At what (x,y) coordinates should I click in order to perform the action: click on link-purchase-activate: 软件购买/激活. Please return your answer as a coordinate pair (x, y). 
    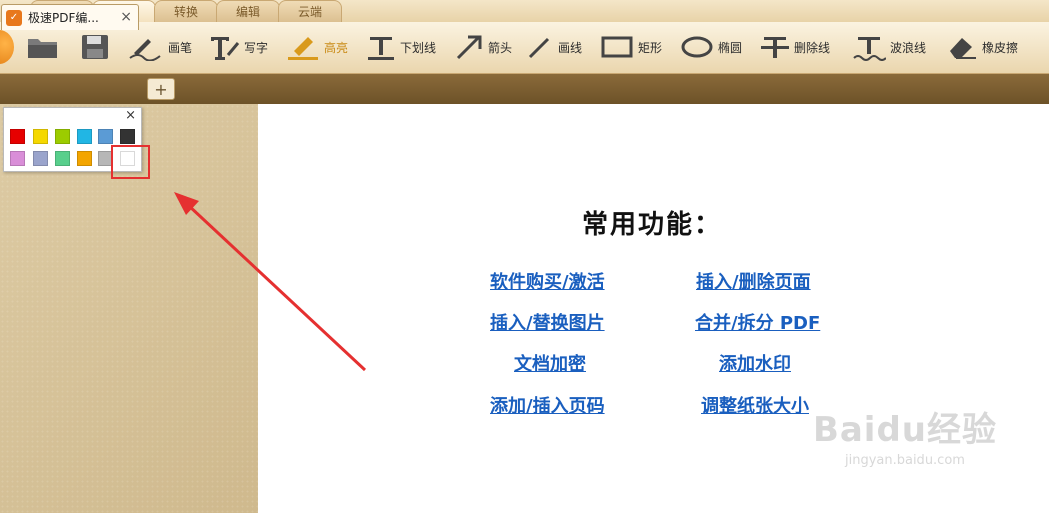
    Looking at the image, I should click on (547, 281).